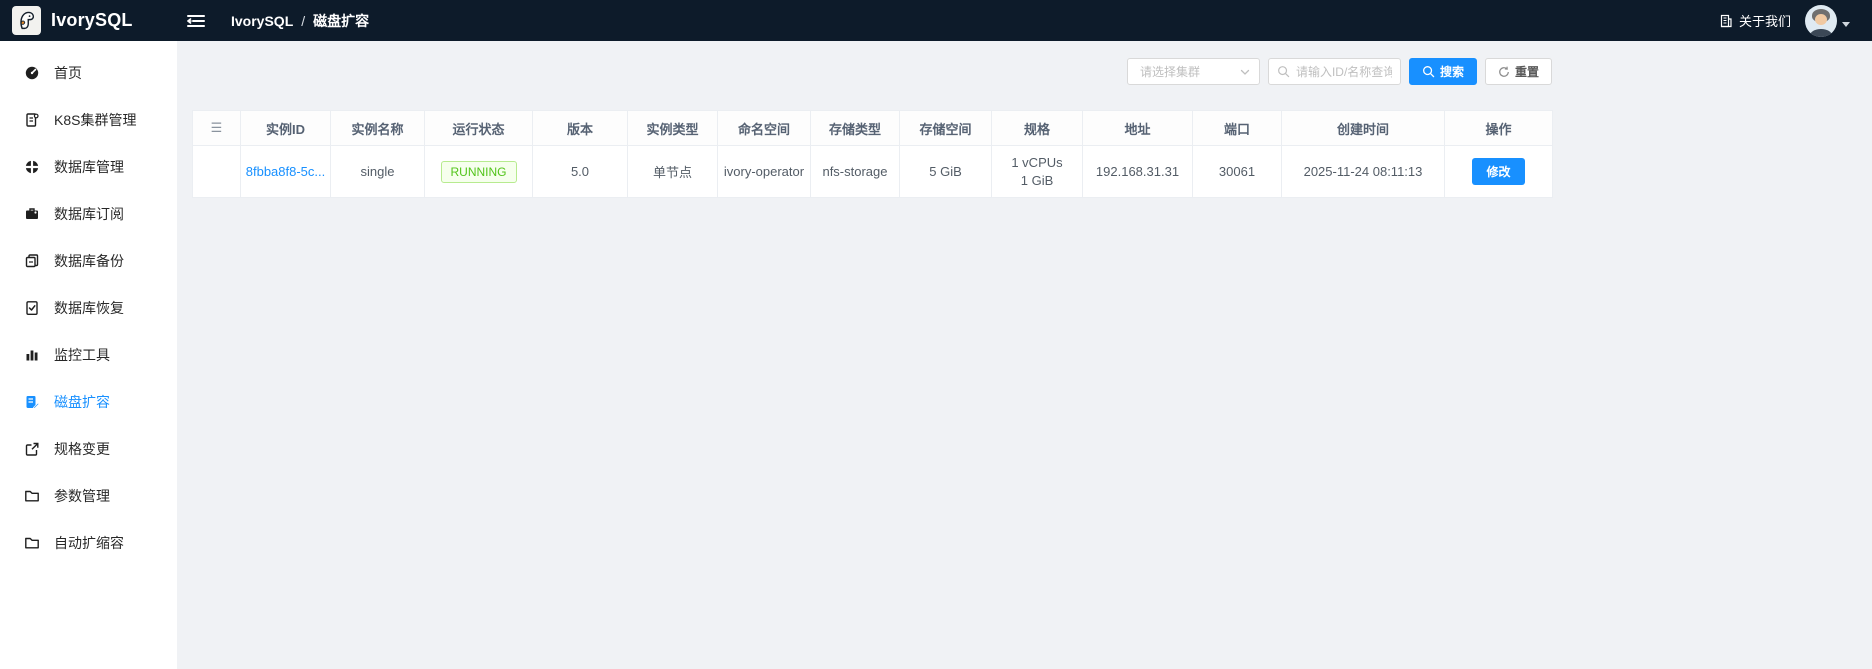 Image resolution: width=1872 pixels, height=669 pixels. Describe the element at coordinates (1169, 72) in the screenshot. I see `cluster-select-placeholder: 请选择集群` at that location.